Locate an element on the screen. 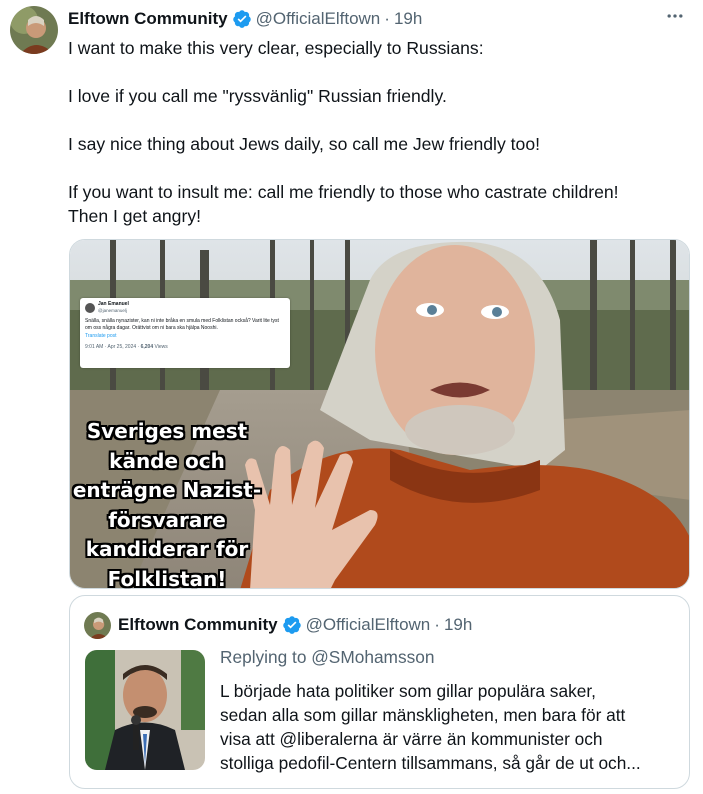 This screenshot has width=703, height=794. tweet-header: Elftown Community @OfficialElftown · 19h is located at coordinates (355, 19).